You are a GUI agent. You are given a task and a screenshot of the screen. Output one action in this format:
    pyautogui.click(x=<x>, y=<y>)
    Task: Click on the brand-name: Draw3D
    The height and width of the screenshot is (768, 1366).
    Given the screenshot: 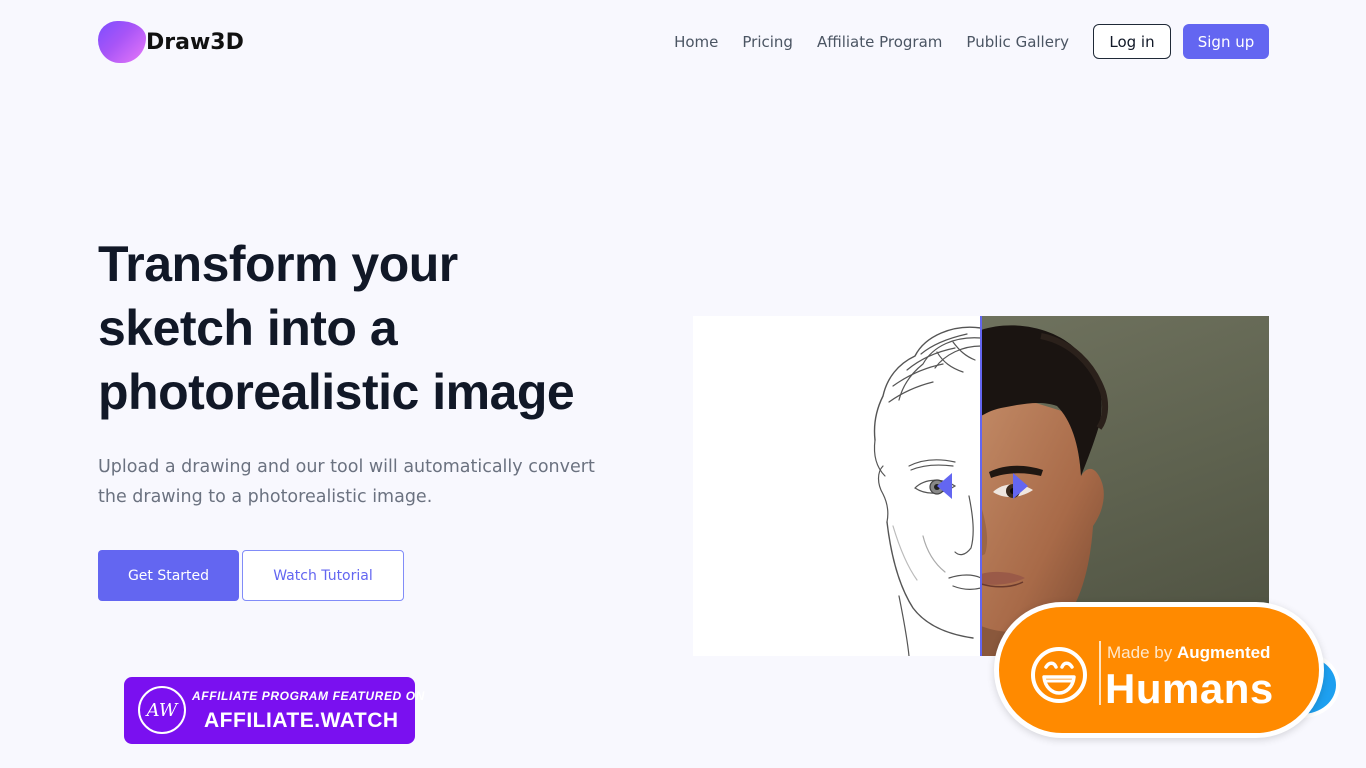 What is the action you would take?
    pyautogui.click(x=195, y=42)
    